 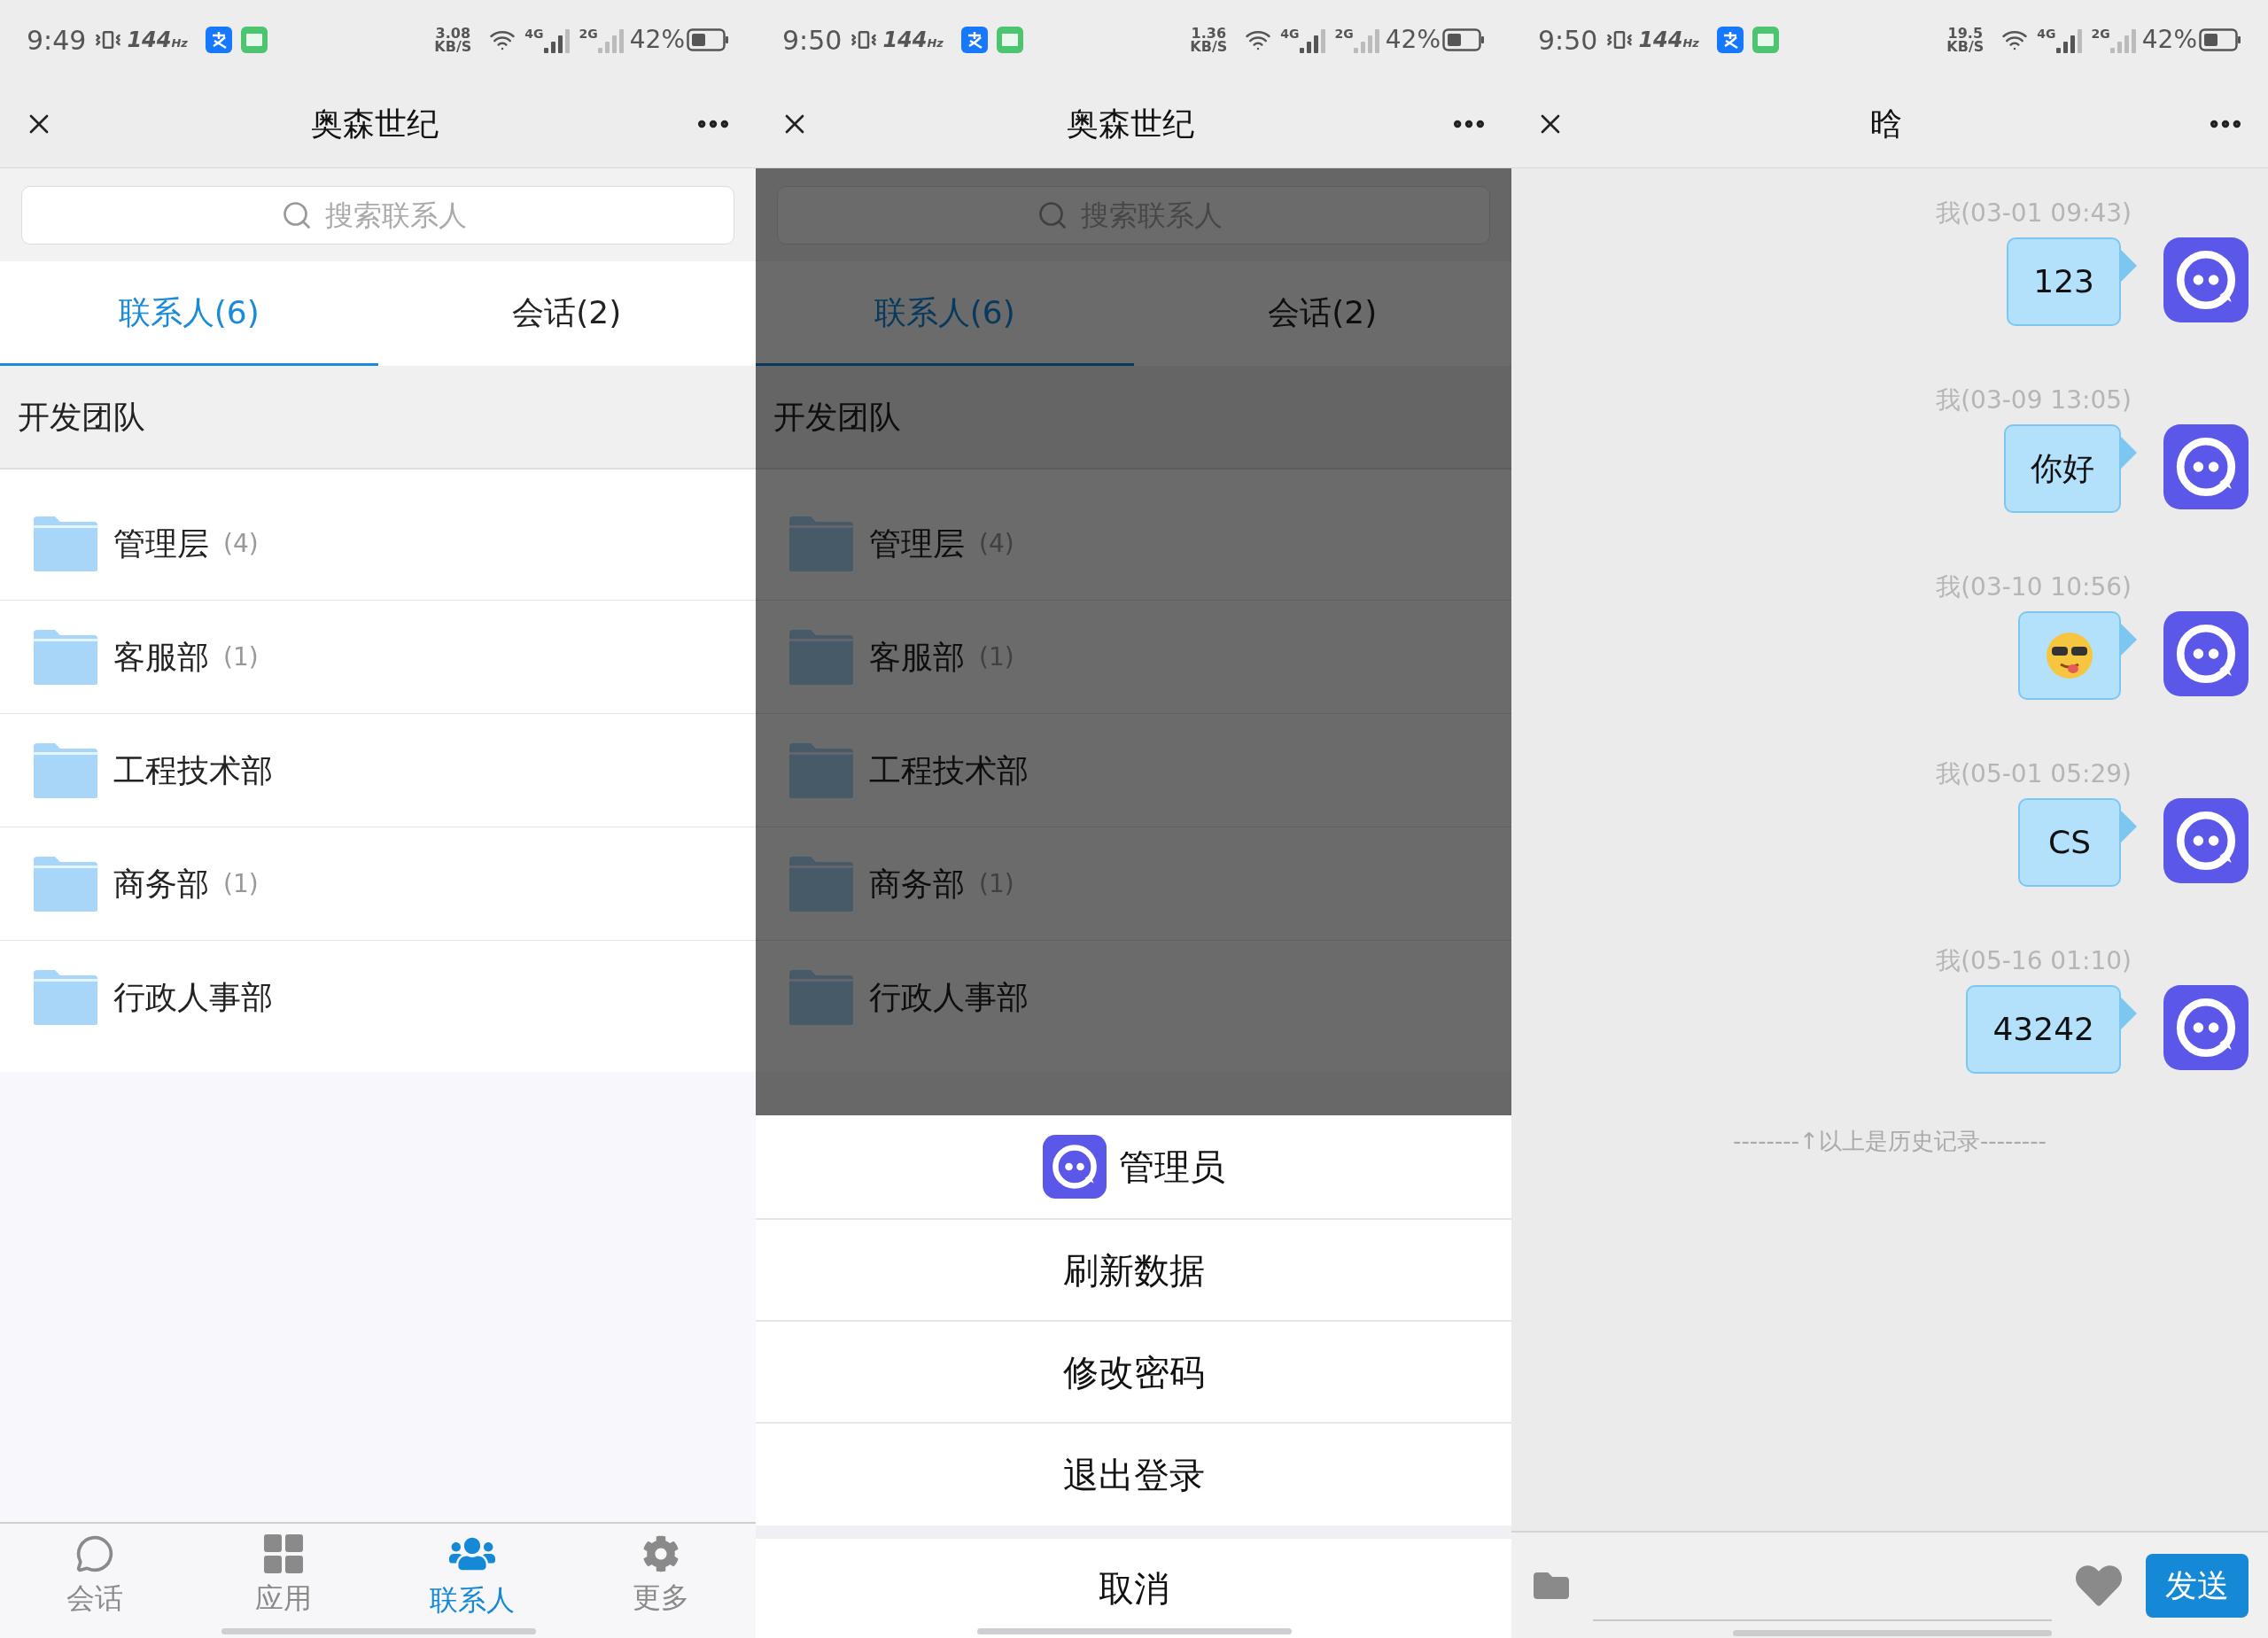 I want to click on bottom-nav-tab: 应用, so click(x=283, y=1581).